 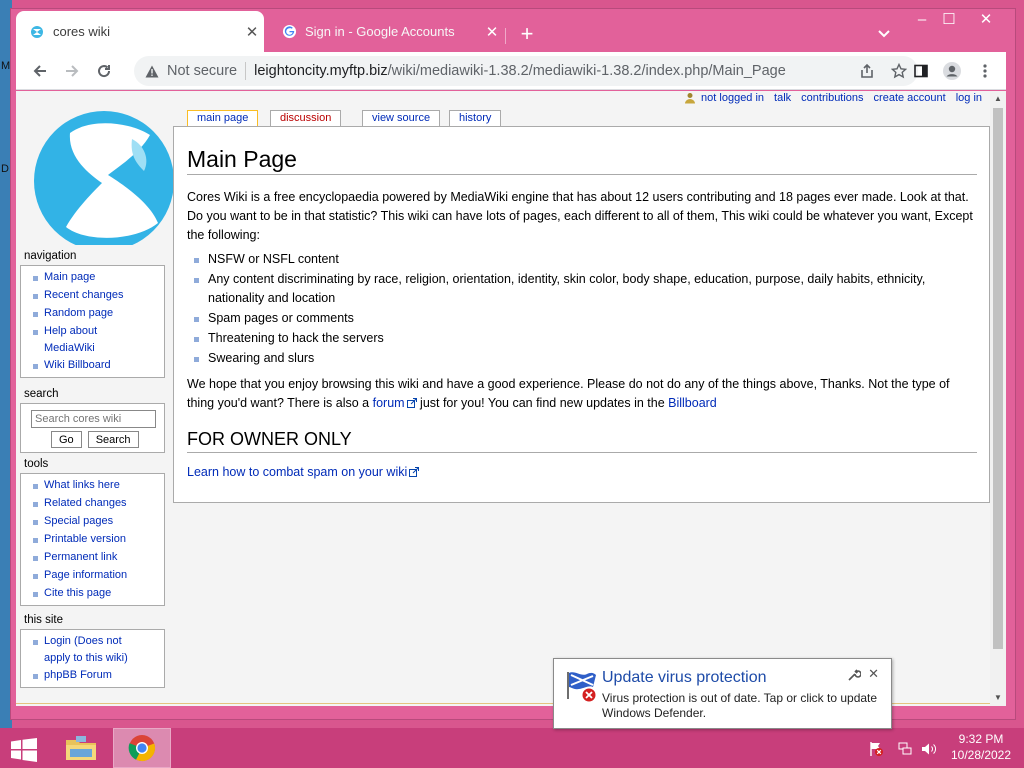 I want to click on not-secure-label: Not secure, so click(x=202, y=71).